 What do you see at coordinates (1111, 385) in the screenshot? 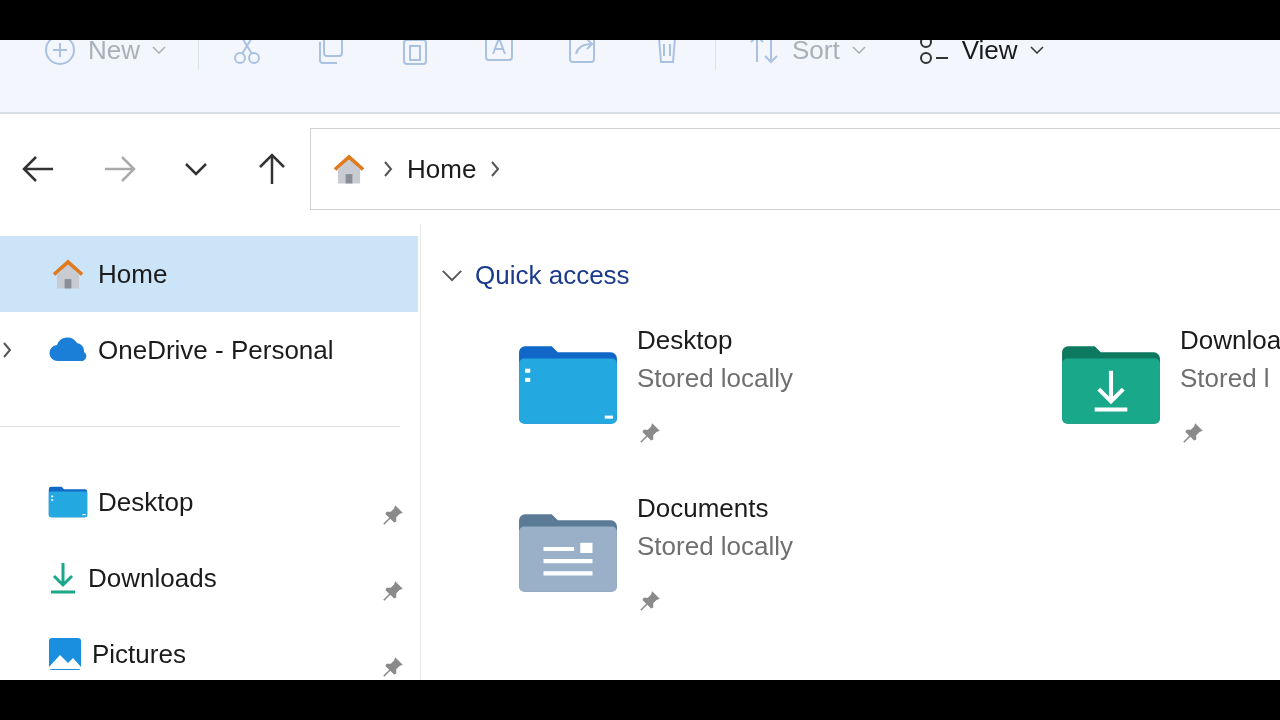
I see `downloads-folder-icon` at bounding box center [1111, 385].